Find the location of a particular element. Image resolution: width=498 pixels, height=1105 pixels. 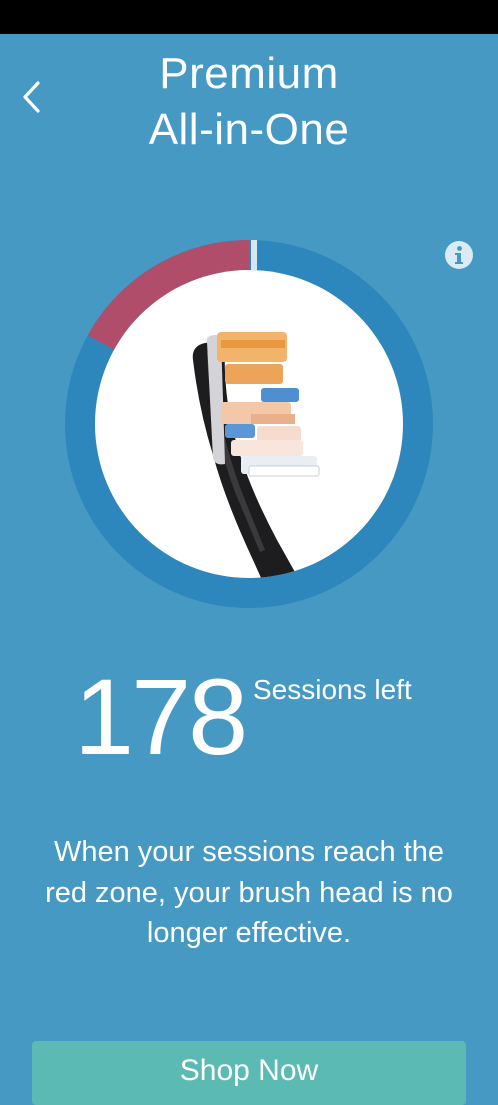

sessions-summary: 178 Sessions left is located at coordinates (249, 717).